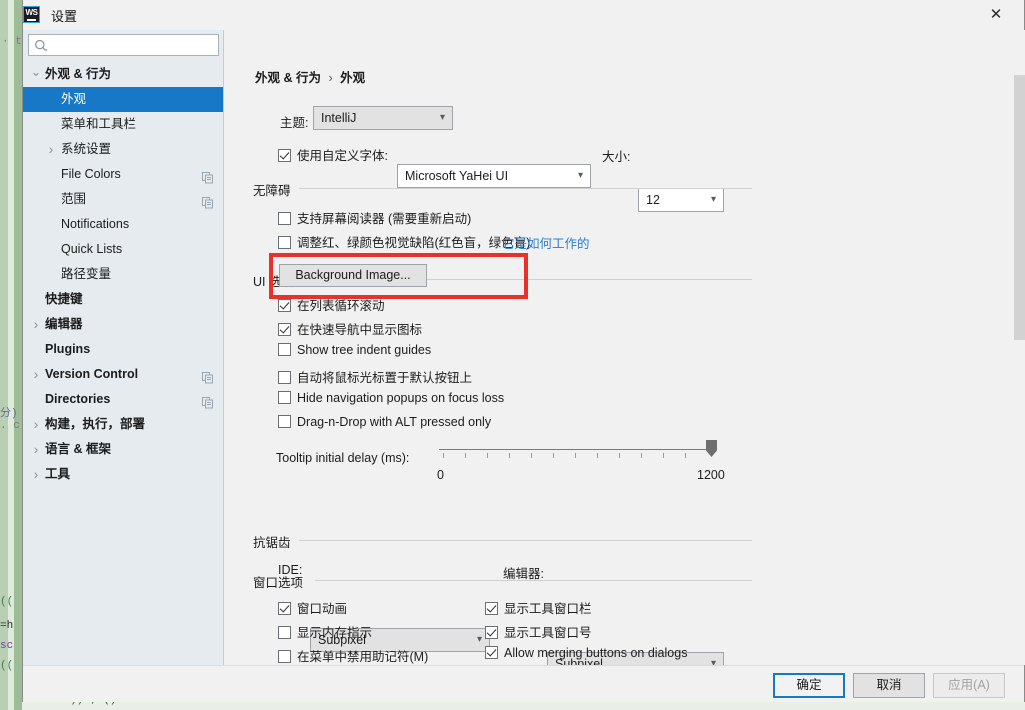 The width and height of the screenshot is (1025, 710). I want to click on font-family-select: Microsoft YaHei UI ▾, so click(494, 176).